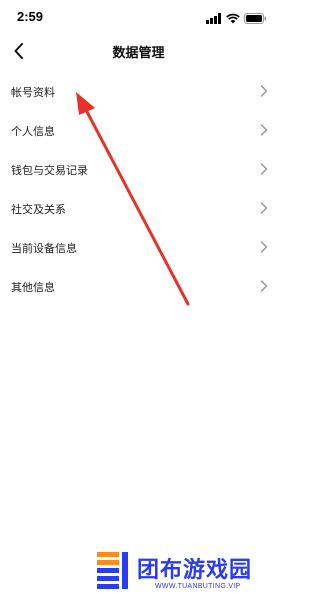 This screenshot has width=320, height=600. I want to click on menu-item-social: 社交及关系, so click(138, 208).